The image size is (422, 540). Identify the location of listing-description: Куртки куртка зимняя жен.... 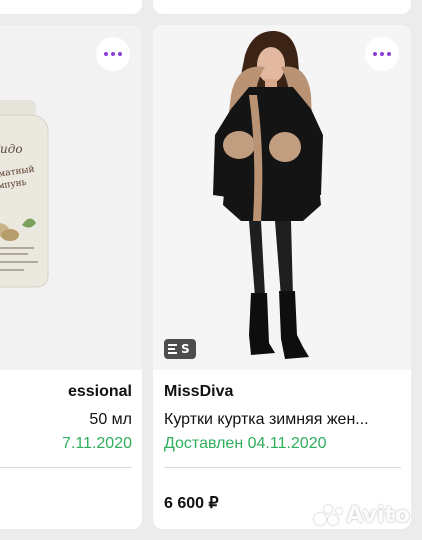
(266, 419).